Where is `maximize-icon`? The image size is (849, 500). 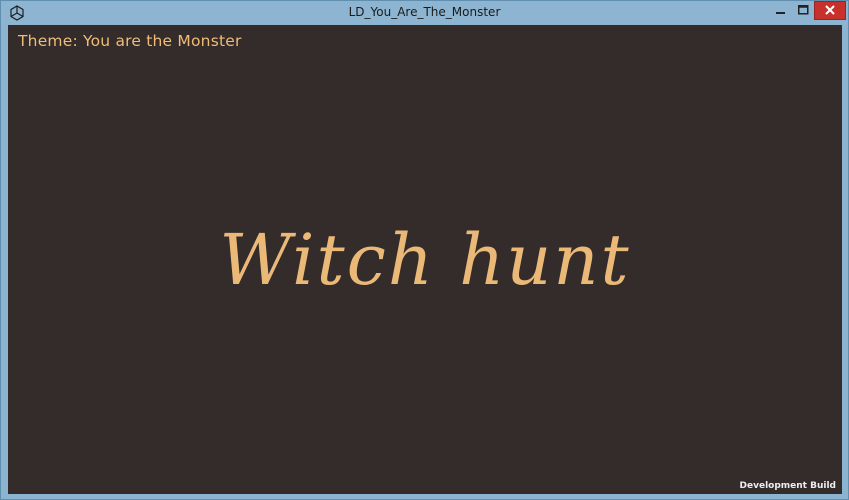 maximize-icon is located at coordinates (803, 11).